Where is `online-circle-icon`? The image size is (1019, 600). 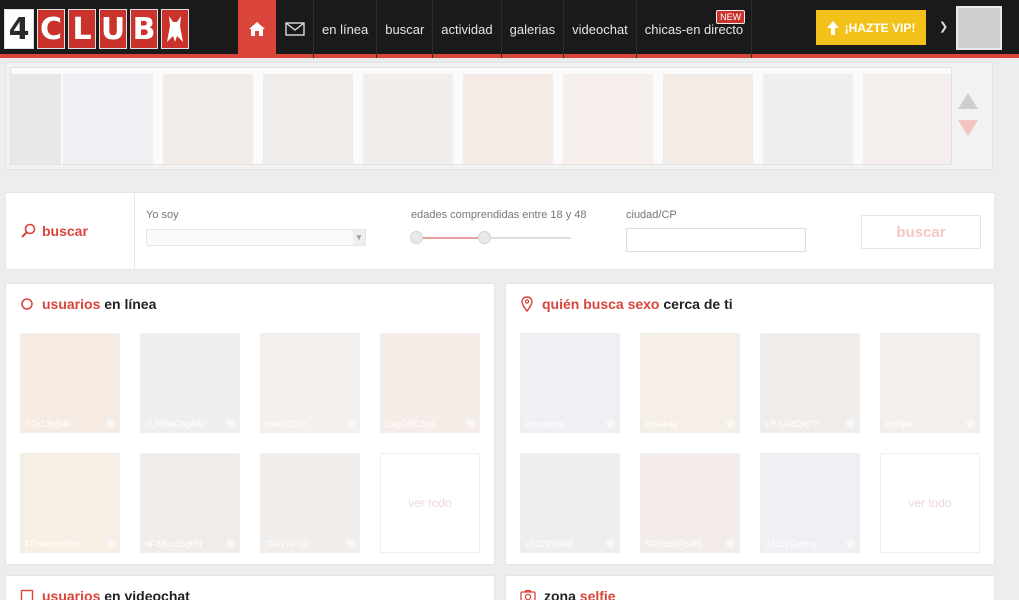
online-circle-icon is located at coordinates (27, 304).